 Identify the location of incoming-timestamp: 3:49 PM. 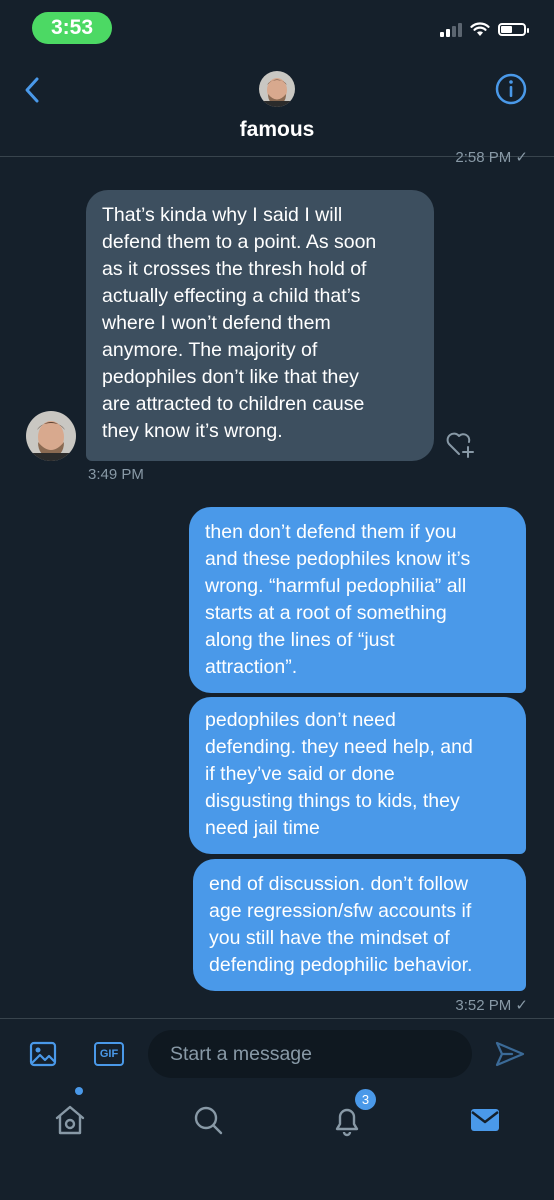
(116, 474).